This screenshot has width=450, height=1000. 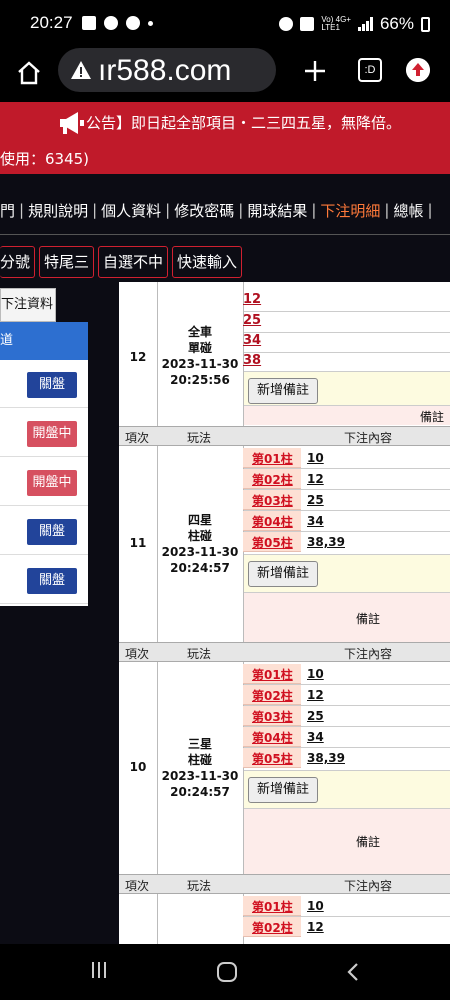 I want to click on left-panel-bluebar: 道, so click(x=44, y=341).